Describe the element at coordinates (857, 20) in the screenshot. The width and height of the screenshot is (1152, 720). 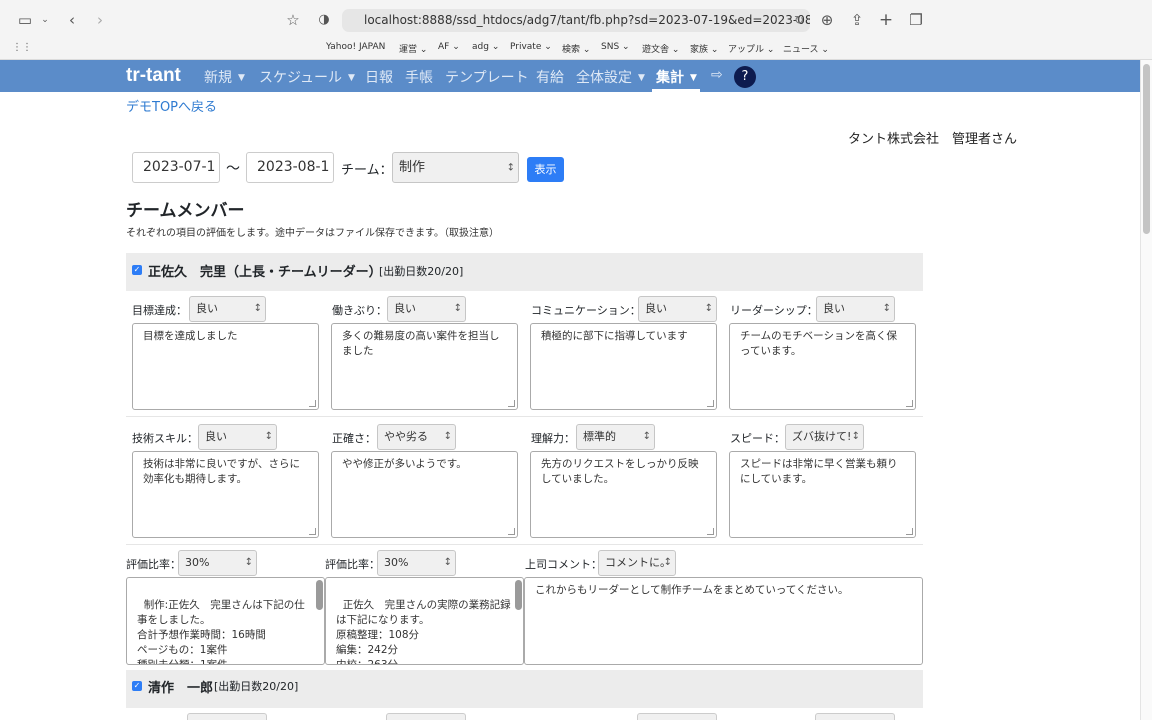
I see `share-icon: ⇪` at that location.